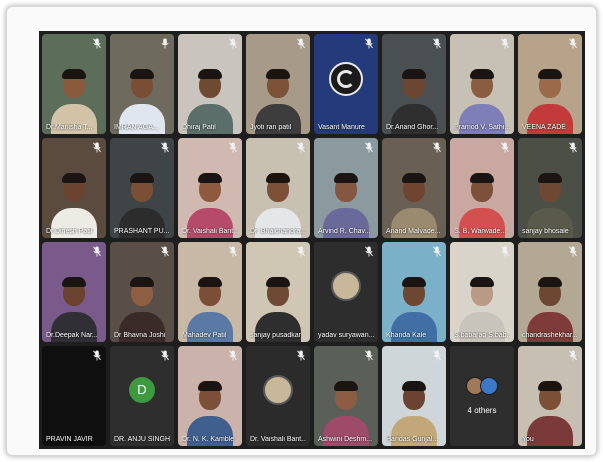  What do you see at coordinates (69, 439) in the screenshot?
I see `participant-name: PRAVIN JAVIR` at bounding box center [69, 439].